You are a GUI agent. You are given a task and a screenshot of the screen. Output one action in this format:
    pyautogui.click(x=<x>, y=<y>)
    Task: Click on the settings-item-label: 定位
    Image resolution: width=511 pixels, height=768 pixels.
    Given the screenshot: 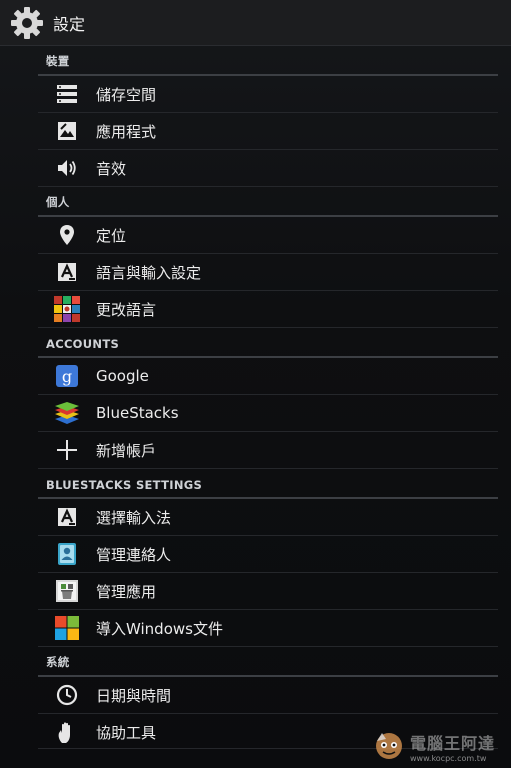 What is the action you would take?
    pyautogui.click(x=111, y=235)
    